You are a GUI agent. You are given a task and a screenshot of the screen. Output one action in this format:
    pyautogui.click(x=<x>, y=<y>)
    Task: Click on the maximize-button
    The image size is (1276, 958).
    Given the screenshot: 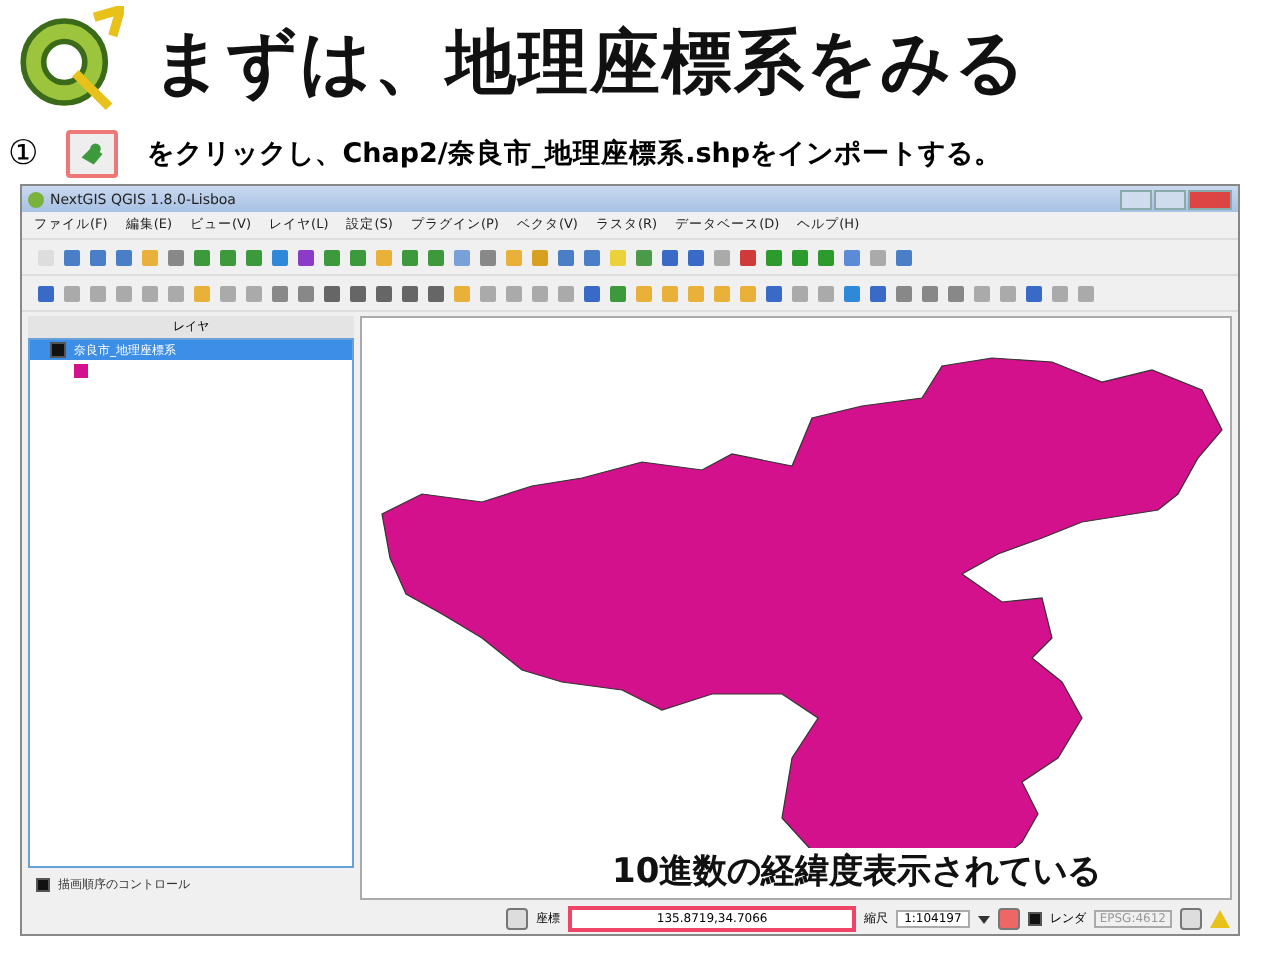 What is the action you would take?
    pyautogui.click(x=1170, y=199)
    